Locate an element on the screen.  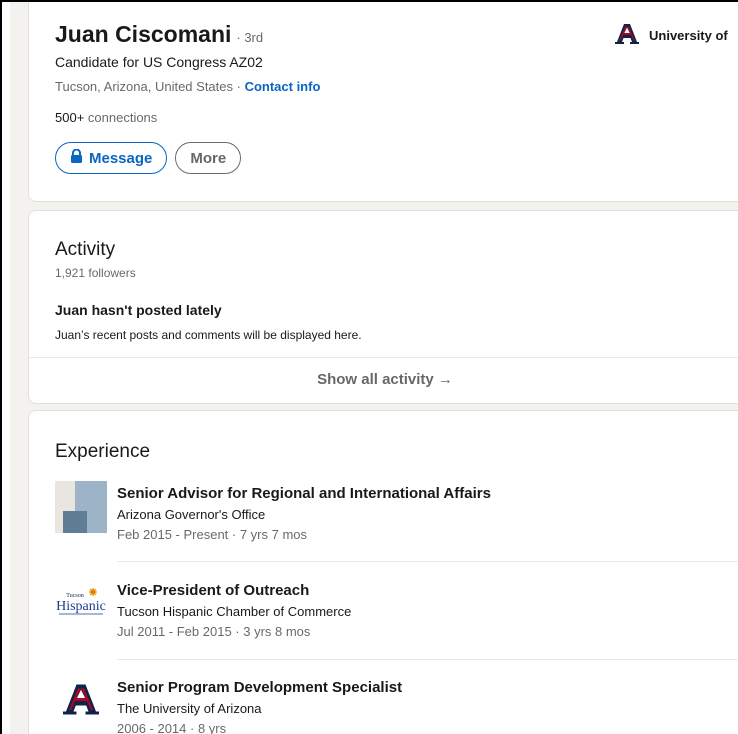
show-all-activity-link: Show all activity → is located at coordinates (383, 379).